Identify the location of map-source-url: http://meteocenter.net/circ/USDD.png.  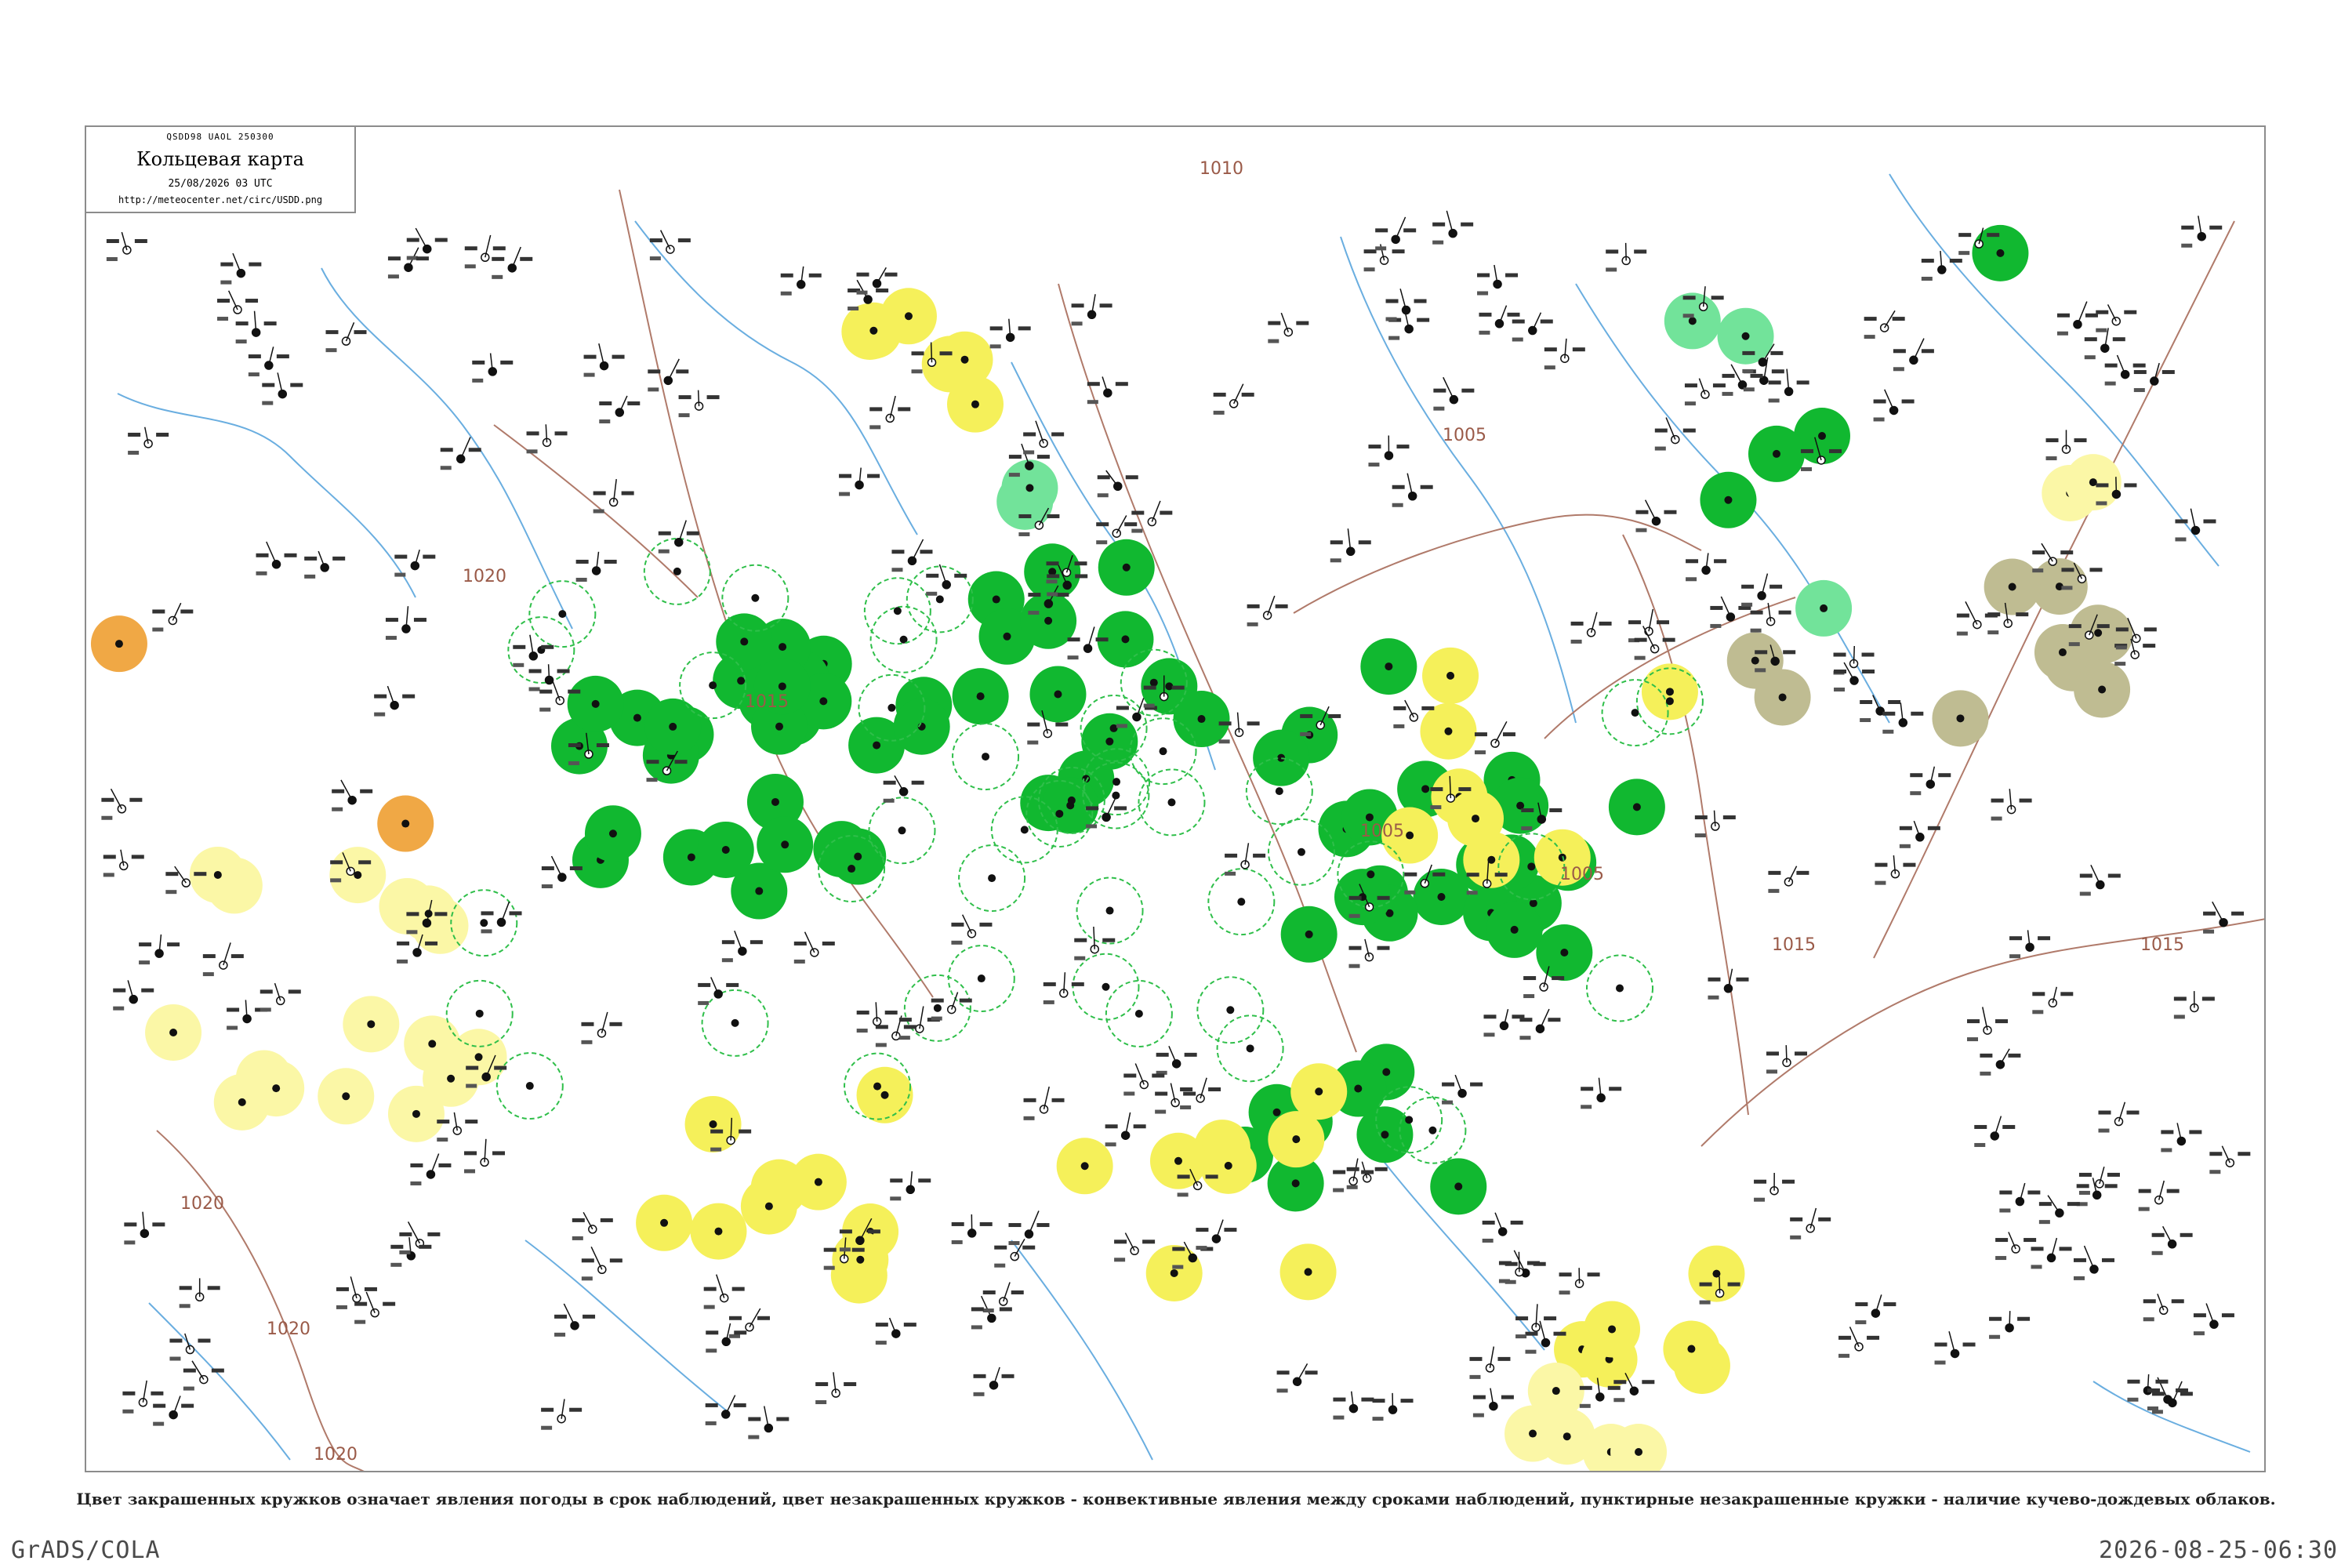
(220, 199).